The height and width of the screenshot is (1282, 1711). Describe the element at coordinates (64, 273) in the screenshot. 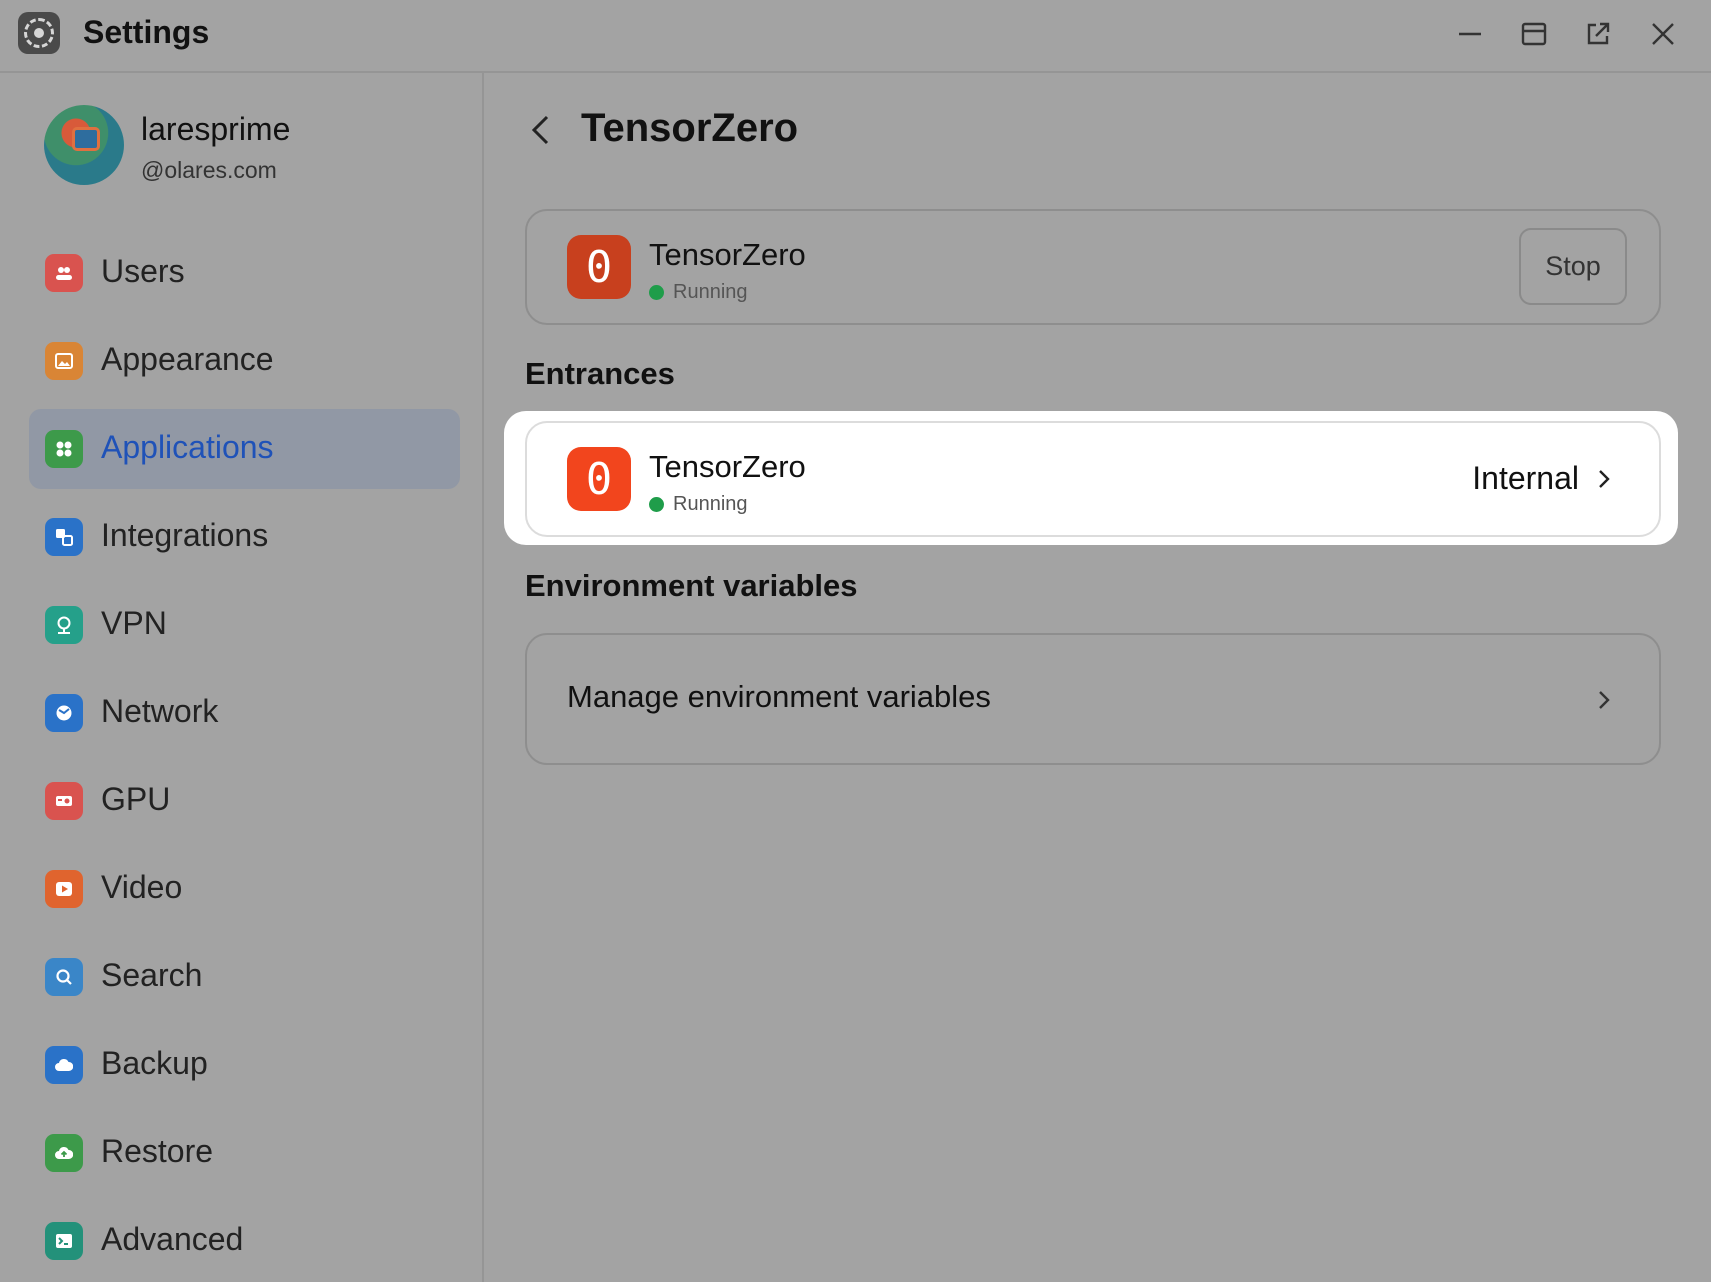

I see `users-icon` at that location.